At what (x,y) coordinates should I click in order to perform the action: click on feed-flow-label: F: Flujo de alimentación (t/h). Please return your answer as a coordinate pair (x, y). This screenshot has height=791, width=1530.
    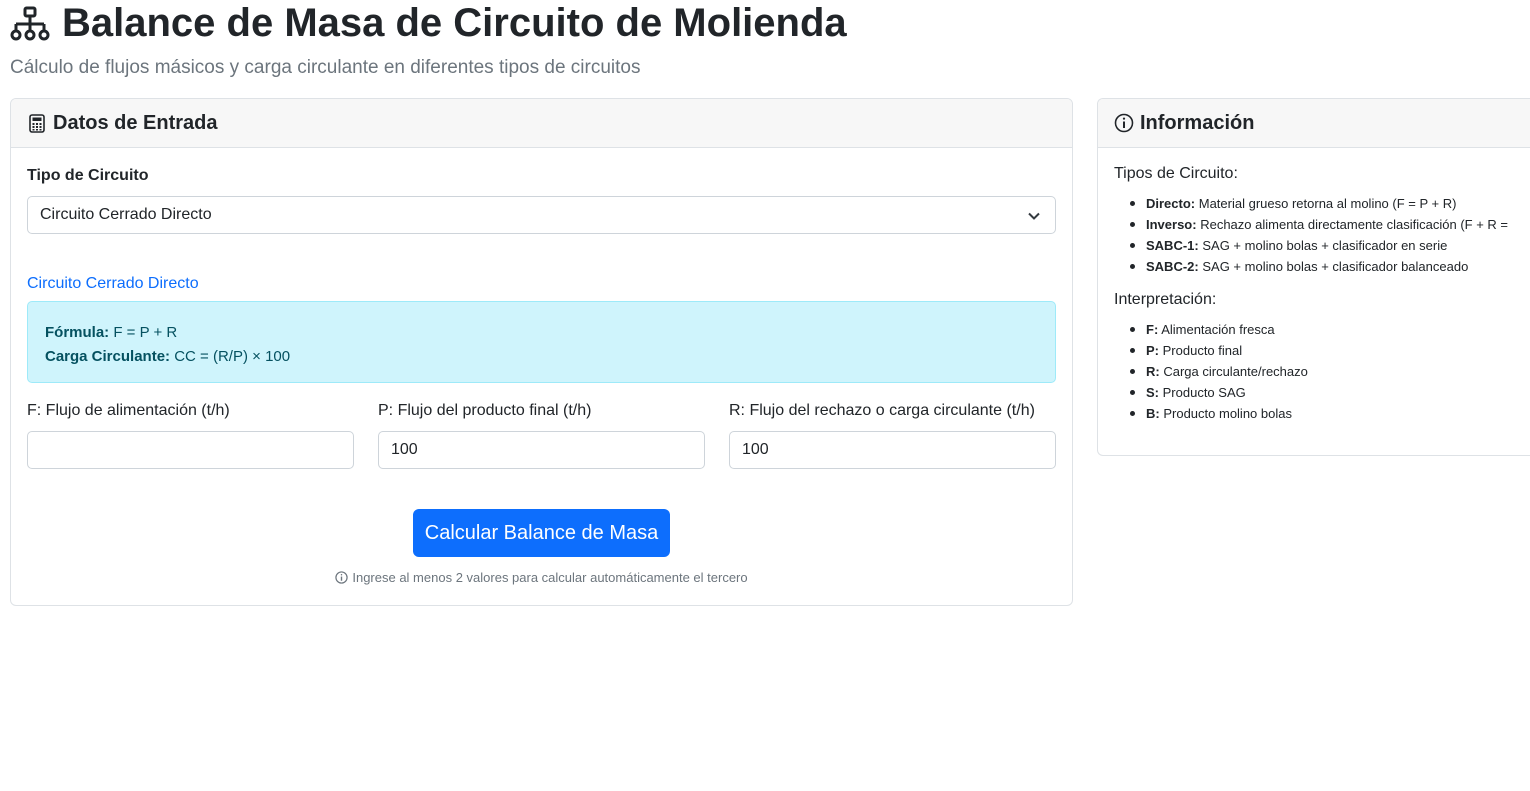
    Looking at the image, I should click on (128, 410).